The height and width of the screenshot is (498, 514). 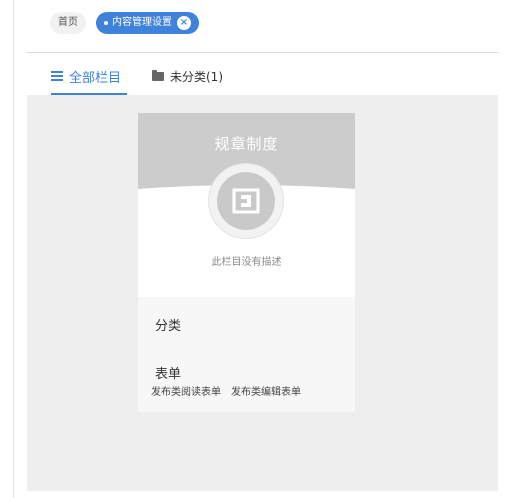 I want to click on card-title: 规章制度, so click(x=246, y=144).